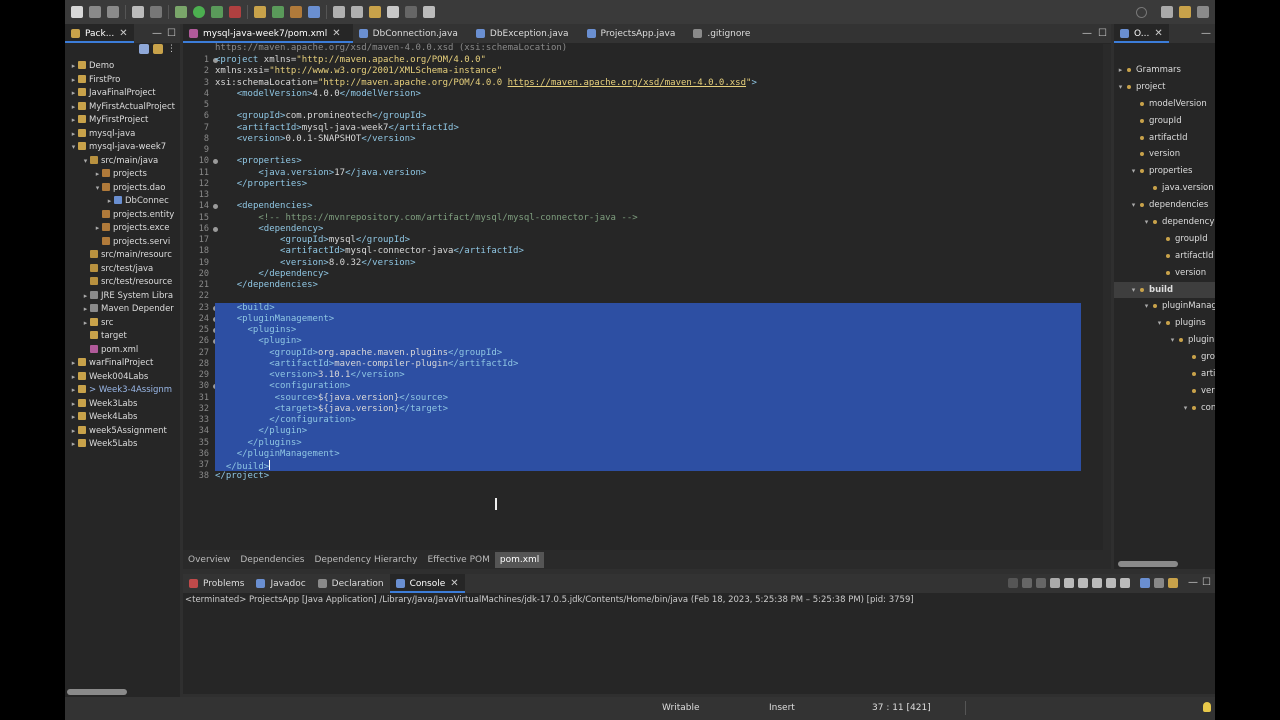 The image size is (1280, 720). What do you see at coordinates (1164, 104) in the screenshot?
I see `outline-item: modelVersion` at bounding box center [1164, 104].